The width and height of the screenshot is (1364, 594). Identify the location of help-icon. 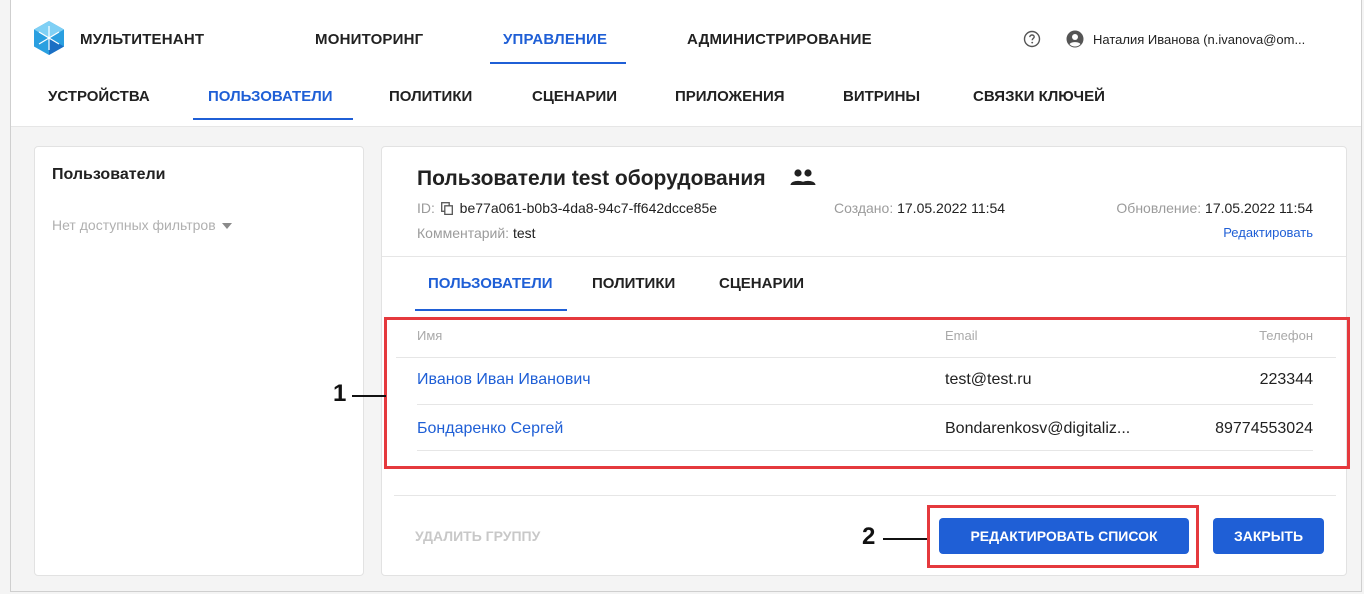
(1032, 39).